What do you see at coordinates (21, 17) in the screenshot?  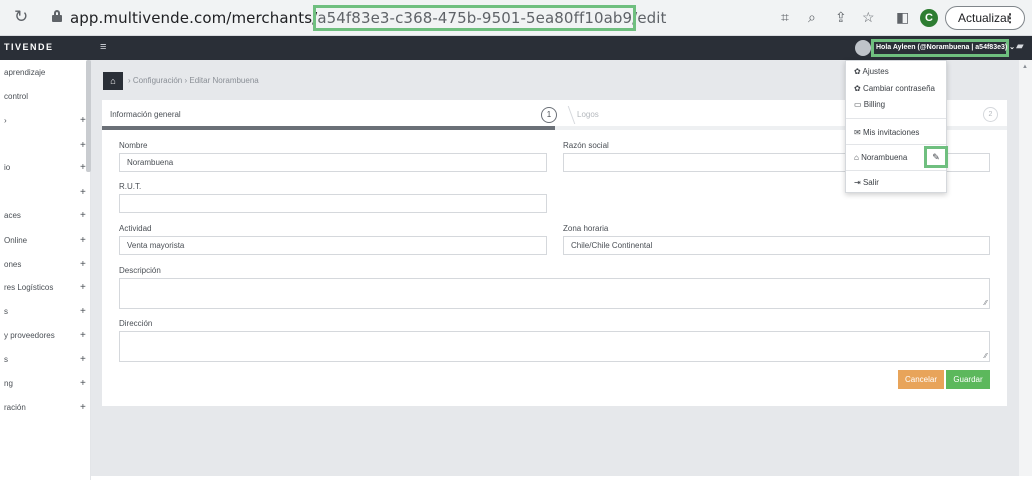 I see `reload-icon: ↻` at bounding box center [21, 17].